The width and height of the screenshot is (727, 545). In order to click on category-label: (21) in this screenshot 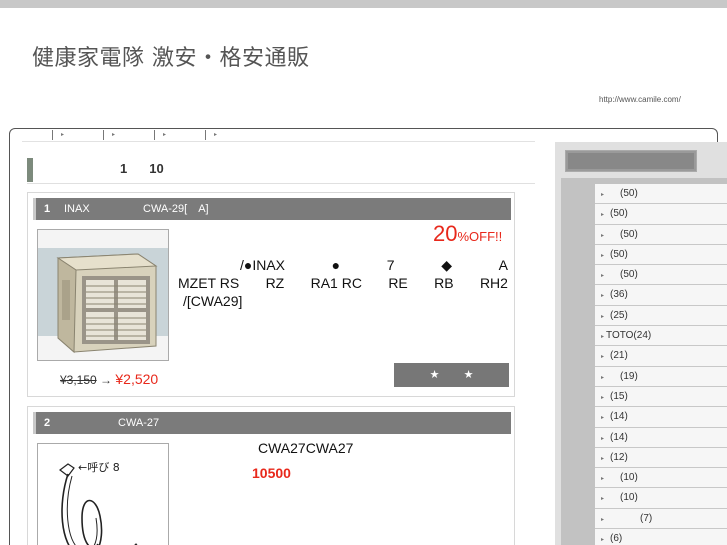, I will do `click(619, 356)`.